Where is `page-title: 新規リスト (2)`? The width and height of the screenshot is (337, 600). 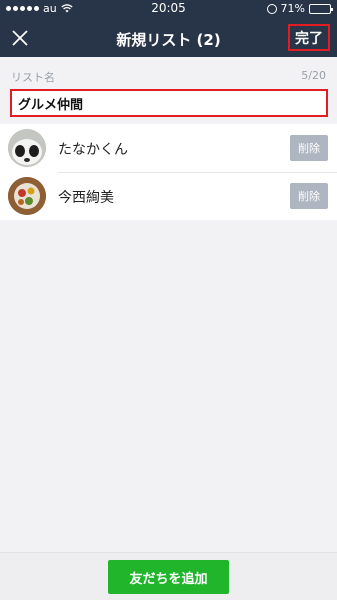
page-title: 新規リスト (2) is located at coordinates (168, 40).